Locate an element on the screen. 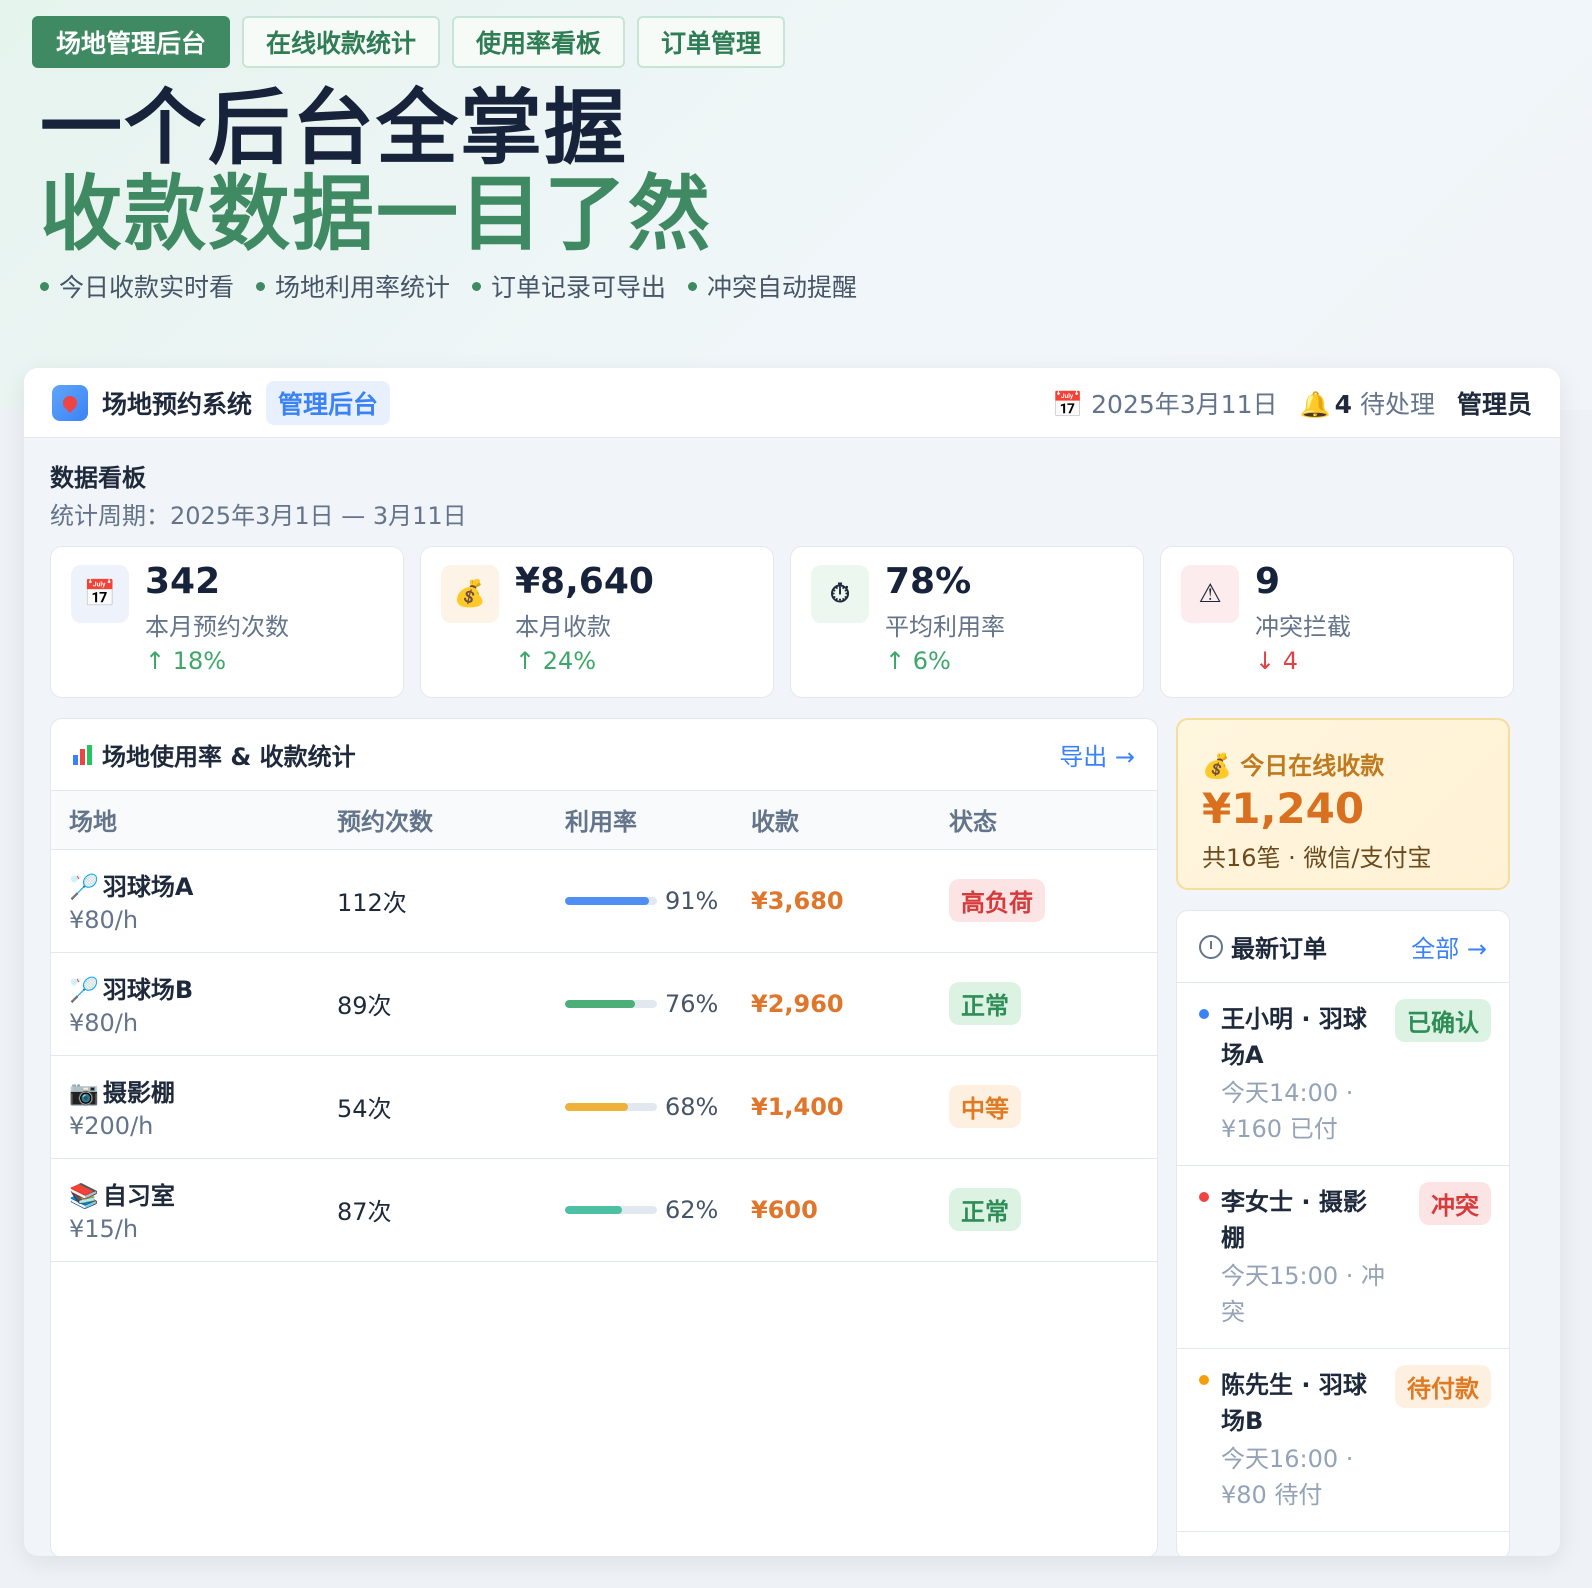  venue-cell: 📚 自习室 ¥15/h is located at coordinates (194, 1210).